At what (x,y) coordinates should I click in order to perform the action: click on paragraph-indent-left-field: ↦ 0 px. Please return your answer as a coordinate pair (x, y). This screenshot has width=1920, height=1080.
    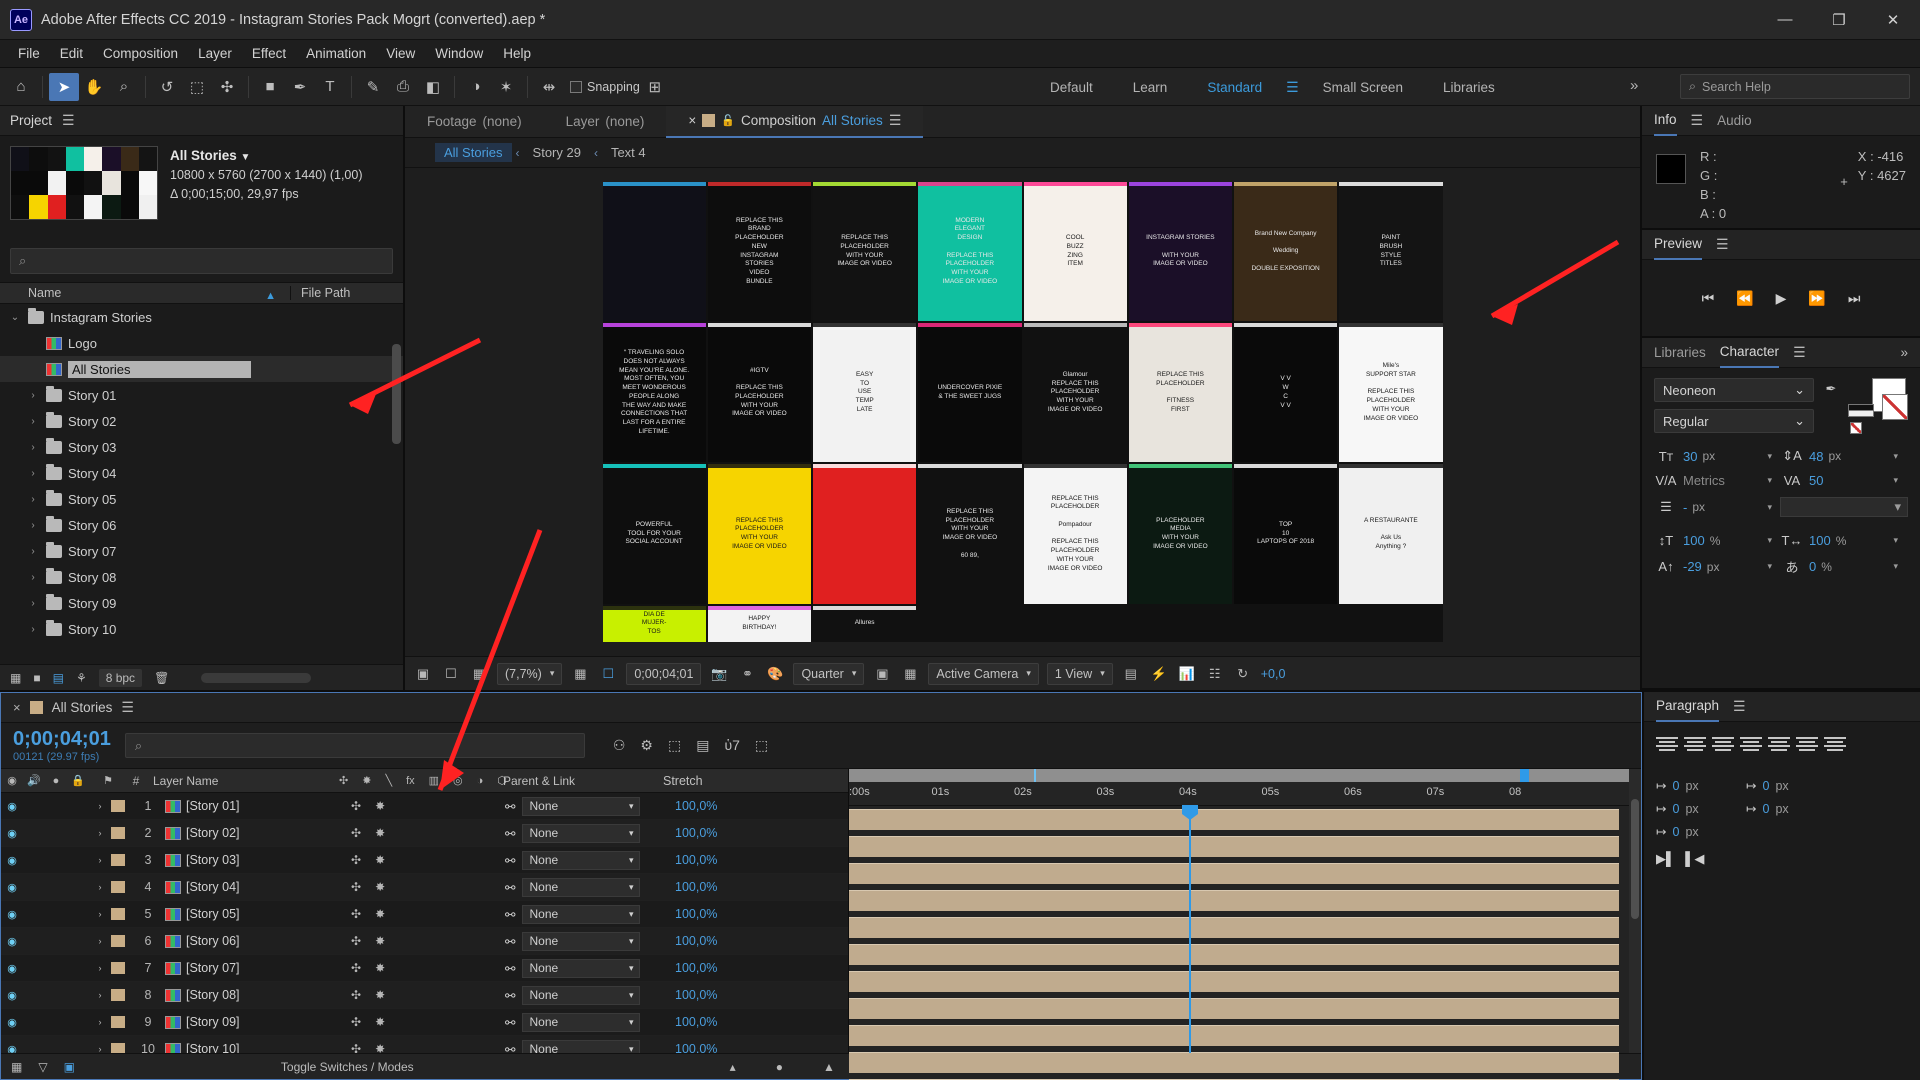
    Looking at the image, I should click on (1699, 786).